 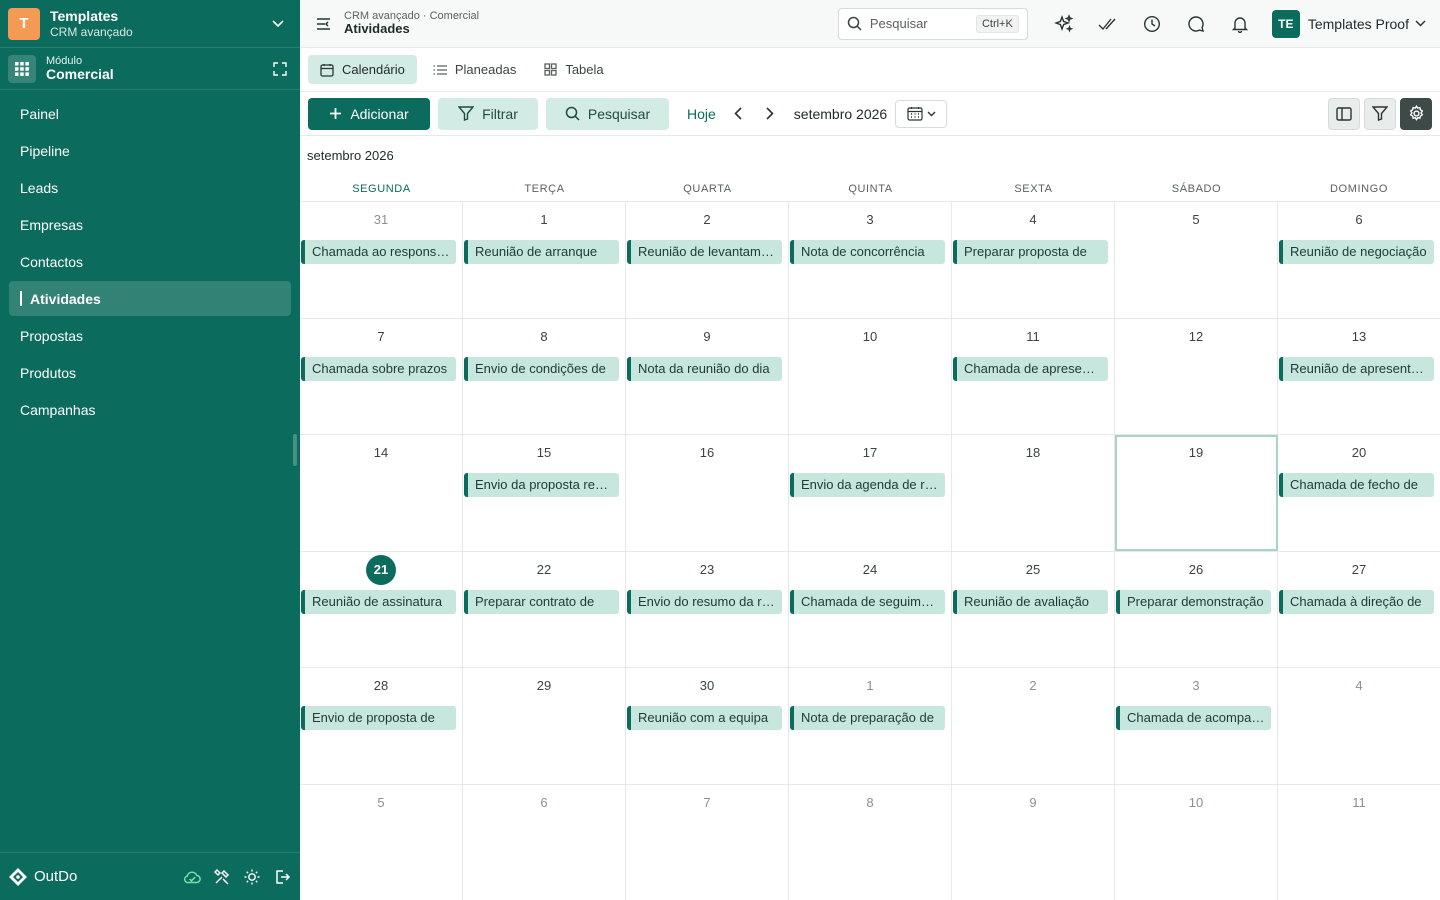 I want to click on tools-icon, so click(x=222, y=877).